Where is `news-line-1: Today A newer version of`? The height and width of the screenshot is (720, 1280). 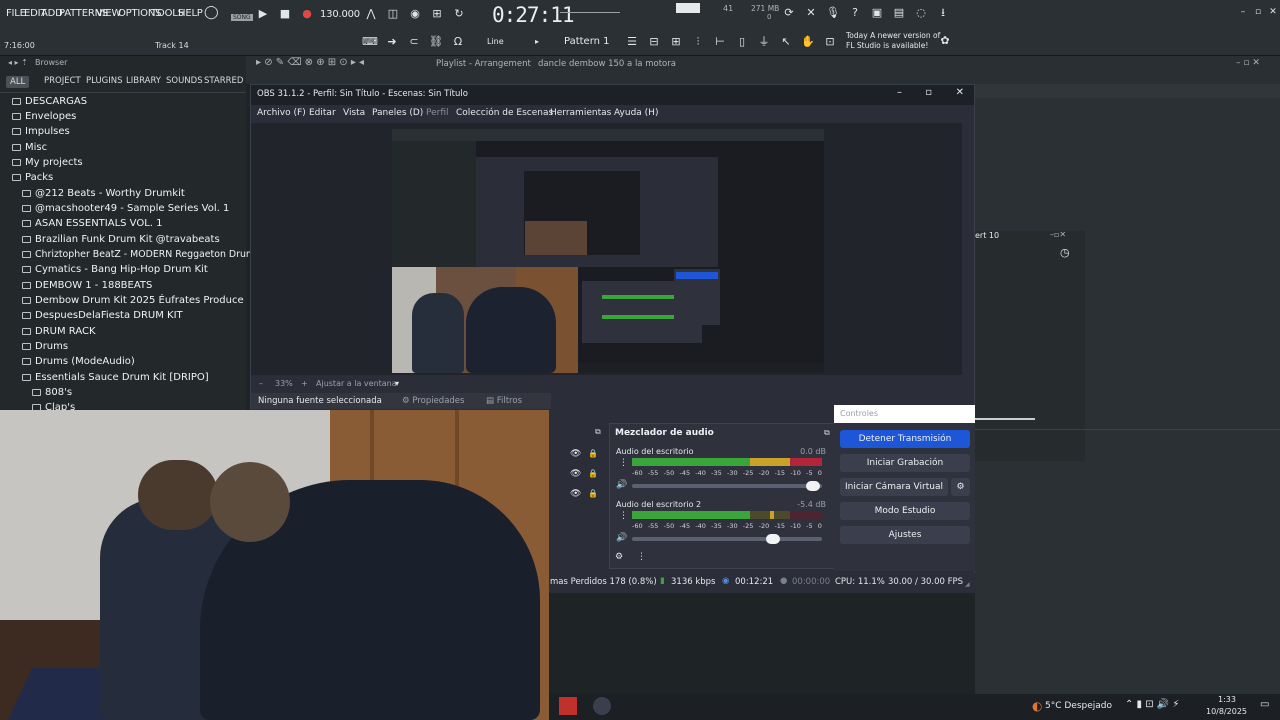 news-line-1: Today A newer version of is located at coordinates (893, 35).